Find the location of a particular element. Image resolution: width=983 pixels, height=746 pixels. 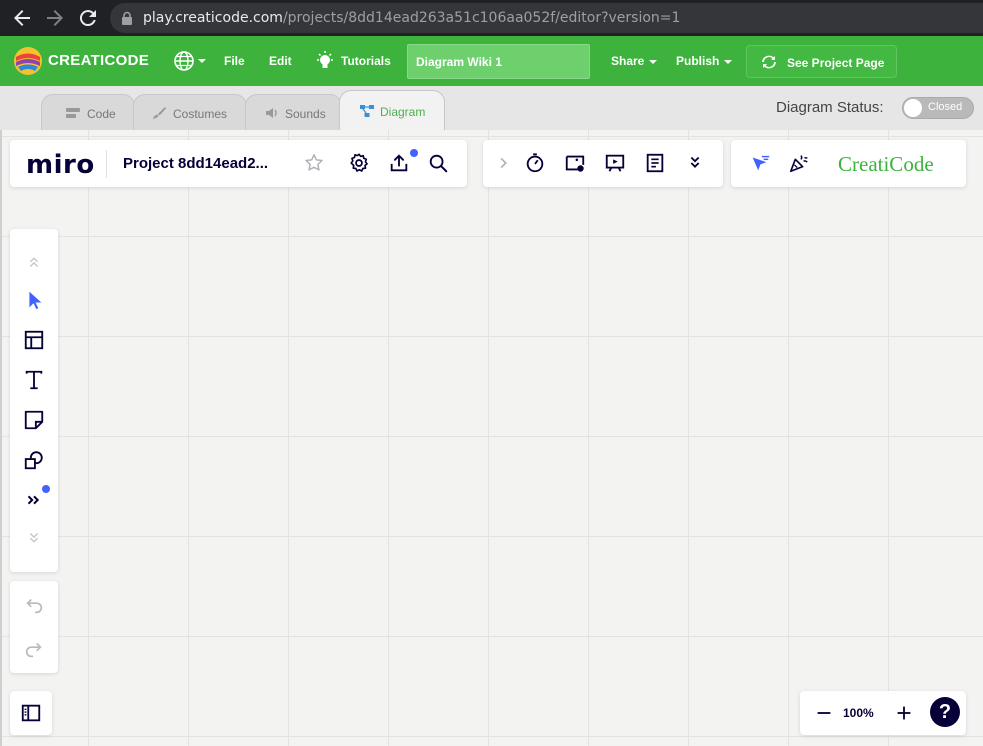

file-menu: File is located at coordinates (234, 61).